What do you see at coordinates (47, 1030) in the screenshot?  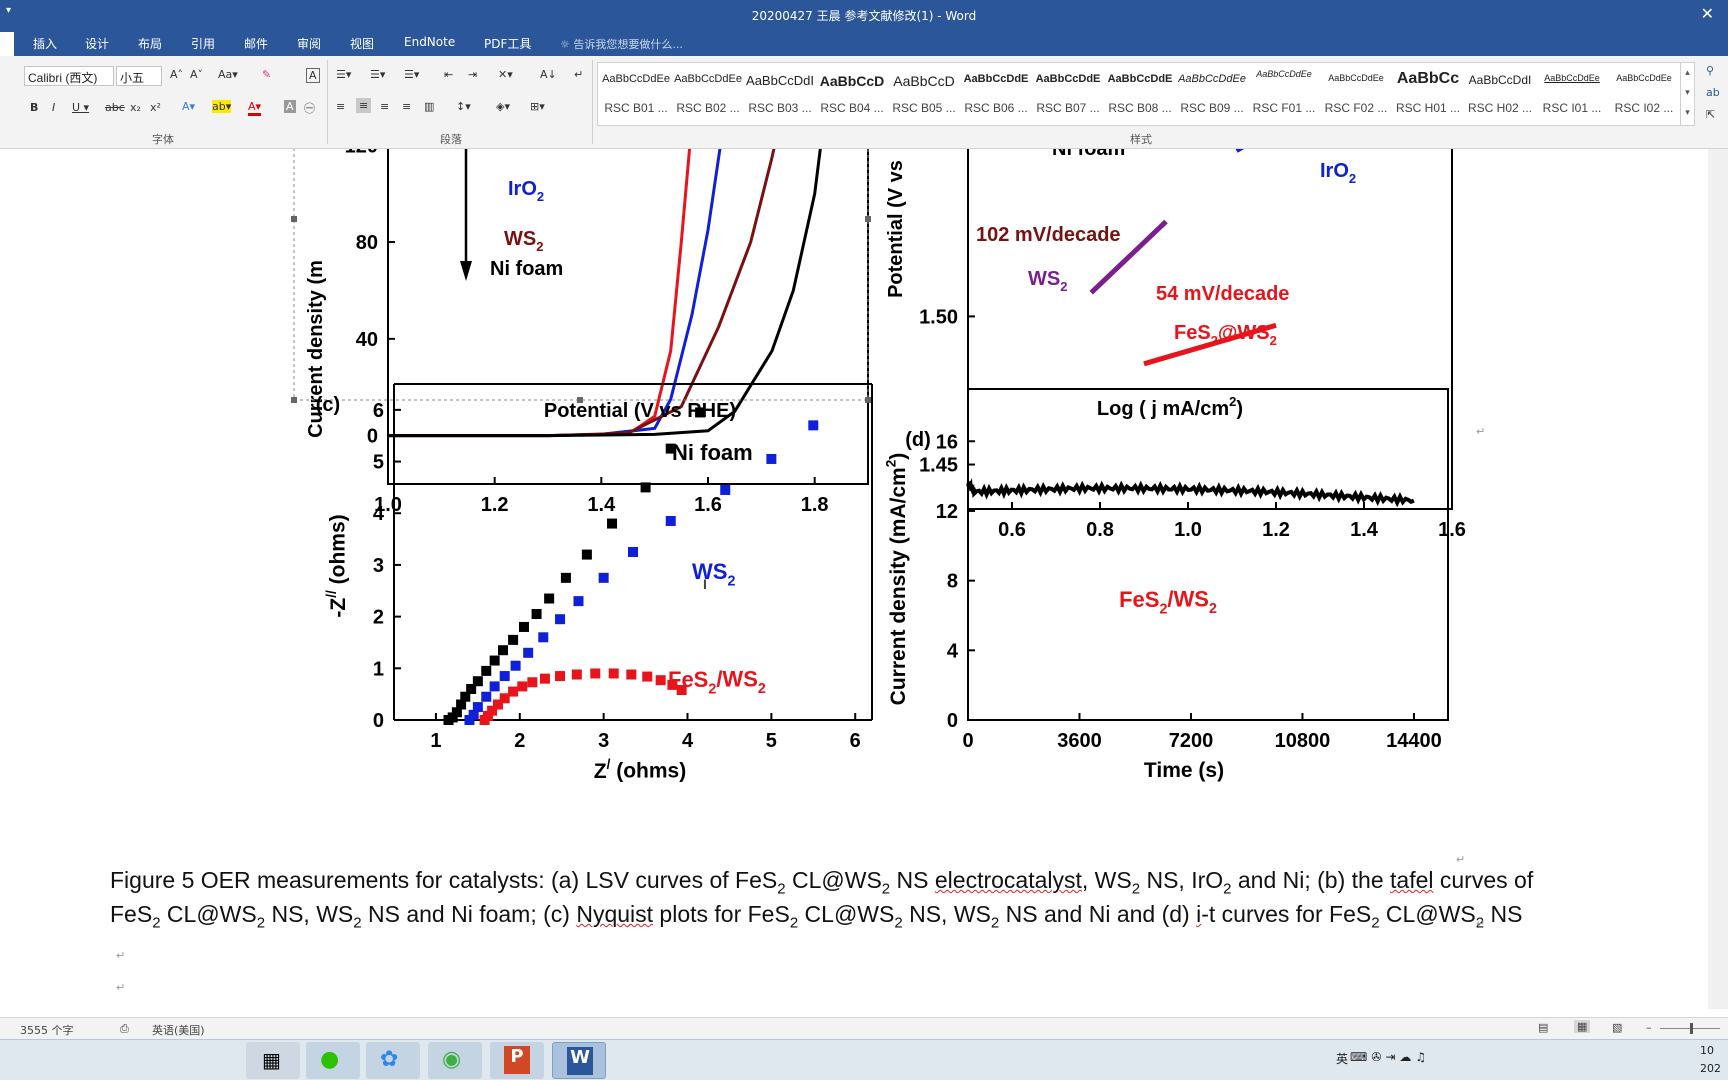 I see `word-count: 3555 个字` at bounding box center [47, 1030].